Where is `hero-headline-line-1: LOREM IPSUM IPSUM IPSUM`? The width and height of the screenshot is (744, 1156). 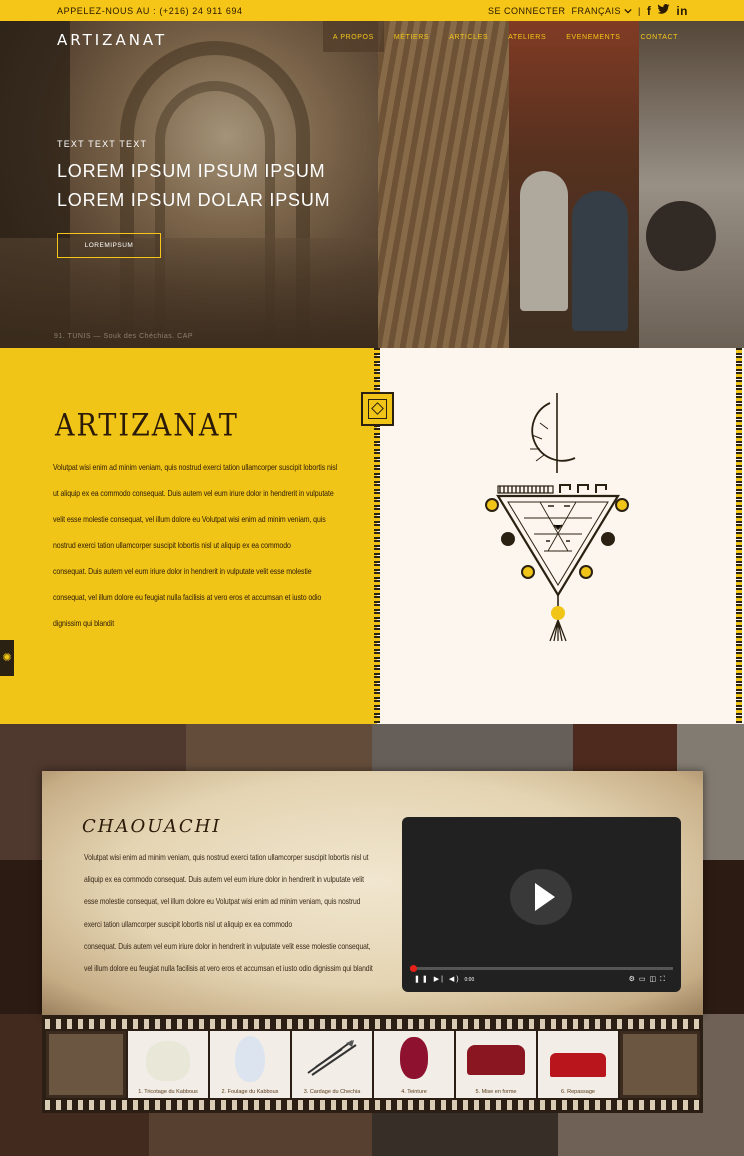 hero-headline-line-1: LOREM IPSUM IPSUM IPSUM is located at coordinates (191, 171).